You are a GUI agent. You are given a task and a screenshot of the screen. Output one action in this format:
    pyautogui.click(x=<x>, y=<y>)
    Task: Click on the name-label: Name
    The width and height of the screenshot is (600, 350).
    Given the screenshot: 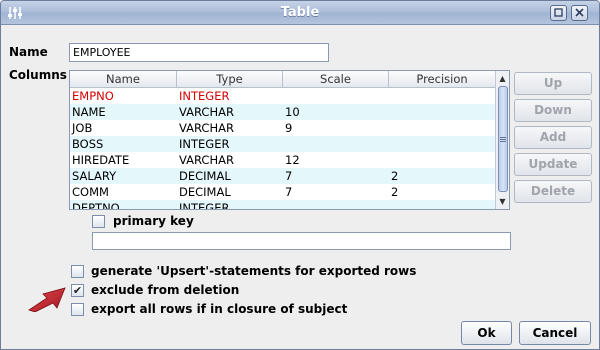 What is the action you would take?
    pyautogui.click(x=28, y=52)
    